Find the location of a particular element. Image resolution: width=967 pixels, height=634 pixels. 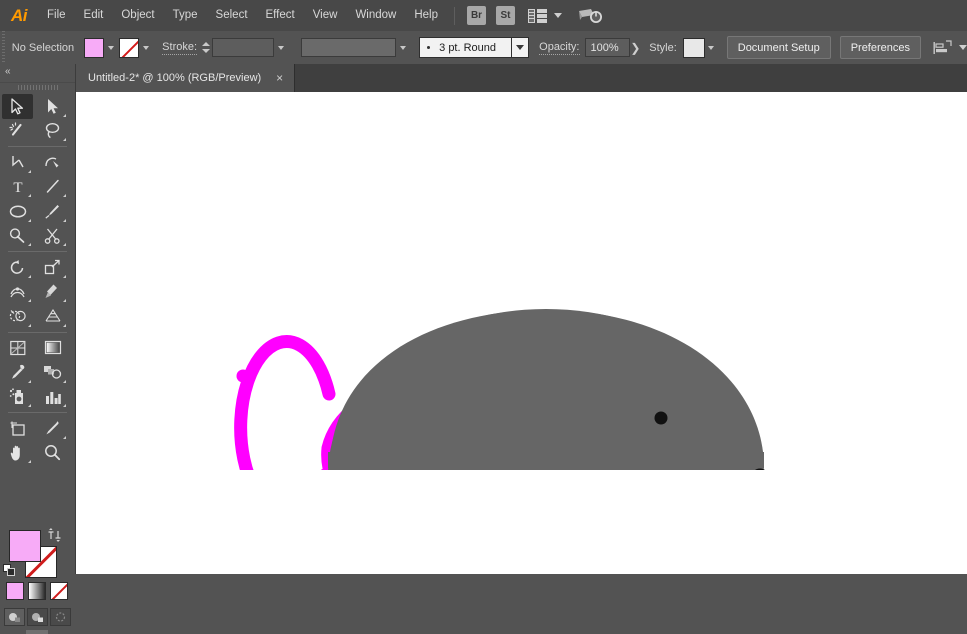

change-screen-mode-icon is located at coordinates (37, 632).